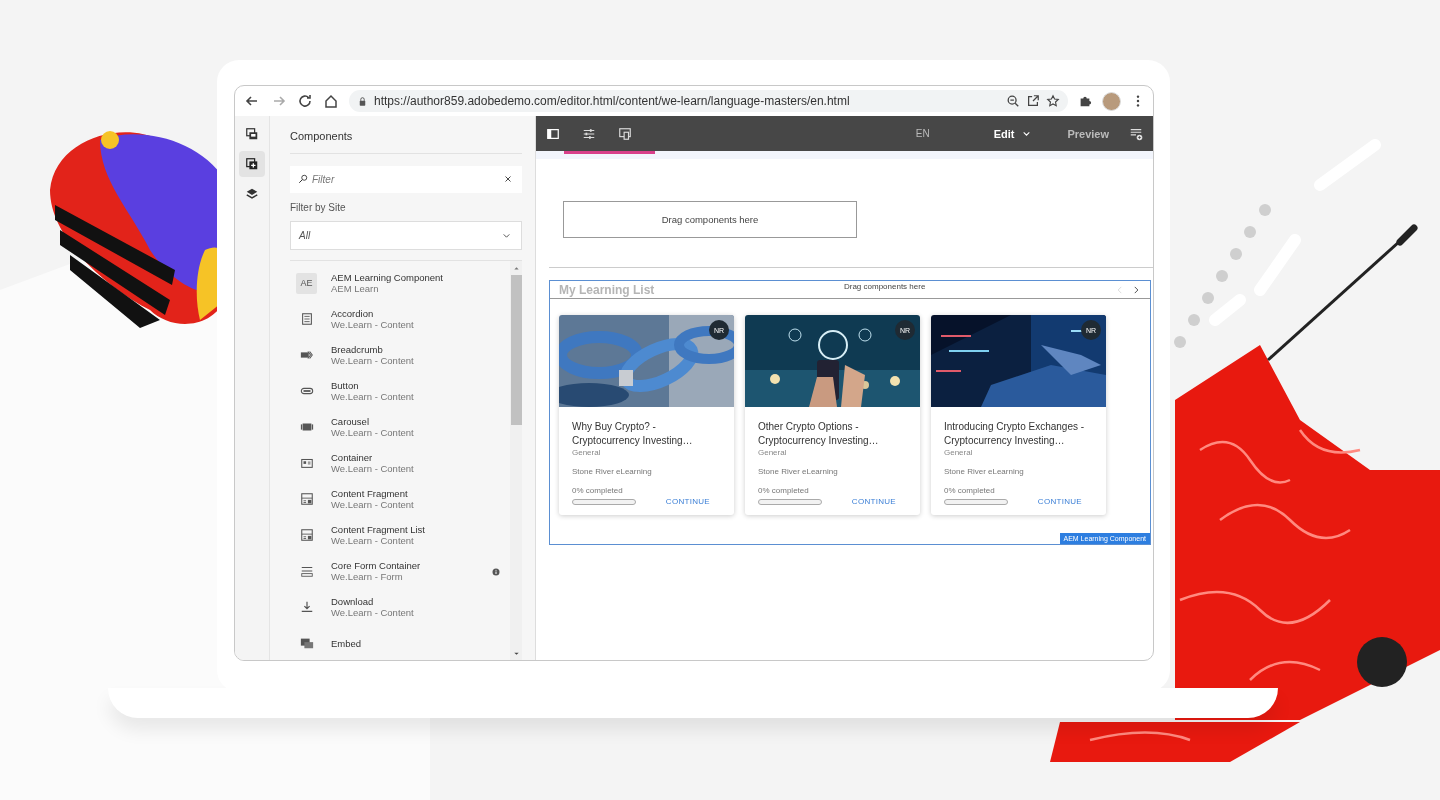 The height and width of the screenshot is (800, 1440). I want to click on chevron-right-icon, so click(1136, 289).